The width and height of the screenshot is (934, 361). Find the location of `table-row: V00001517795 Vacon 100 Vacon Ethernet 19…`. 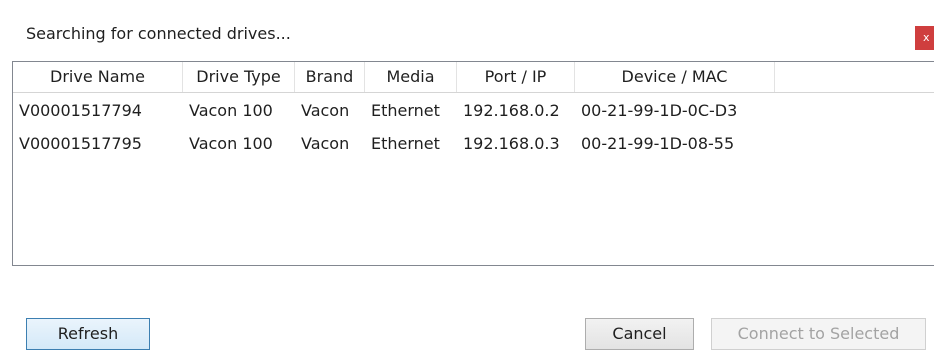

table-row: V00001517795 Vacon 100 Vacon Ethernet 19… is located at coordinates (473, 144).